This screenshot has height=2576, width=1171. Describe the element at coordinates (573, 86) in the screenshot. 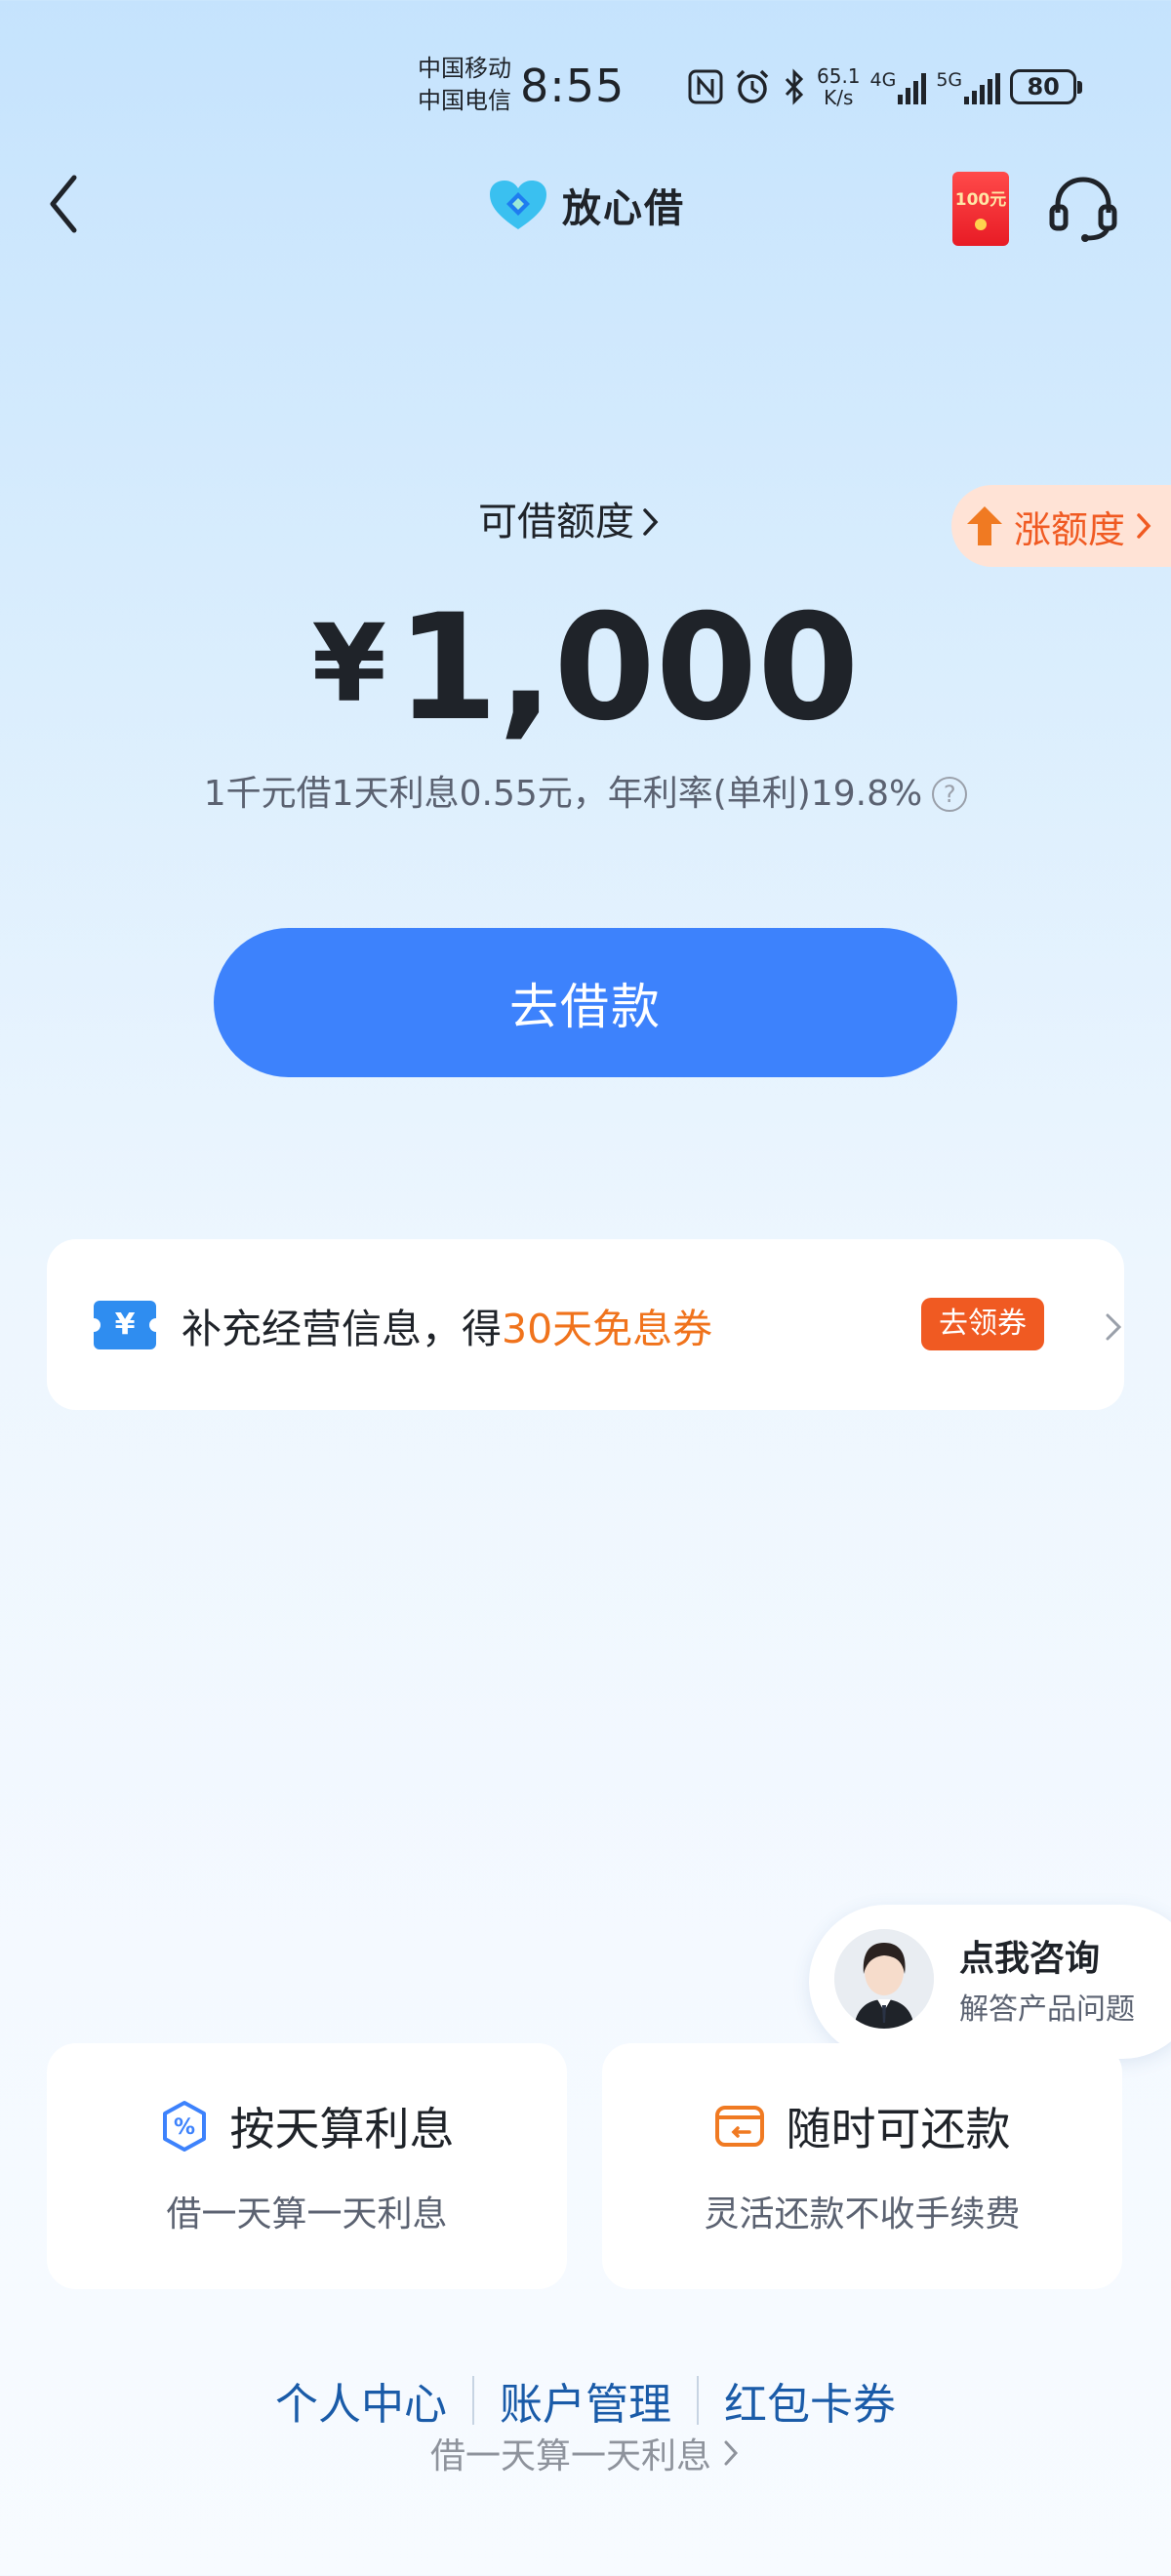

I see `status-time: 8:55` at that location.